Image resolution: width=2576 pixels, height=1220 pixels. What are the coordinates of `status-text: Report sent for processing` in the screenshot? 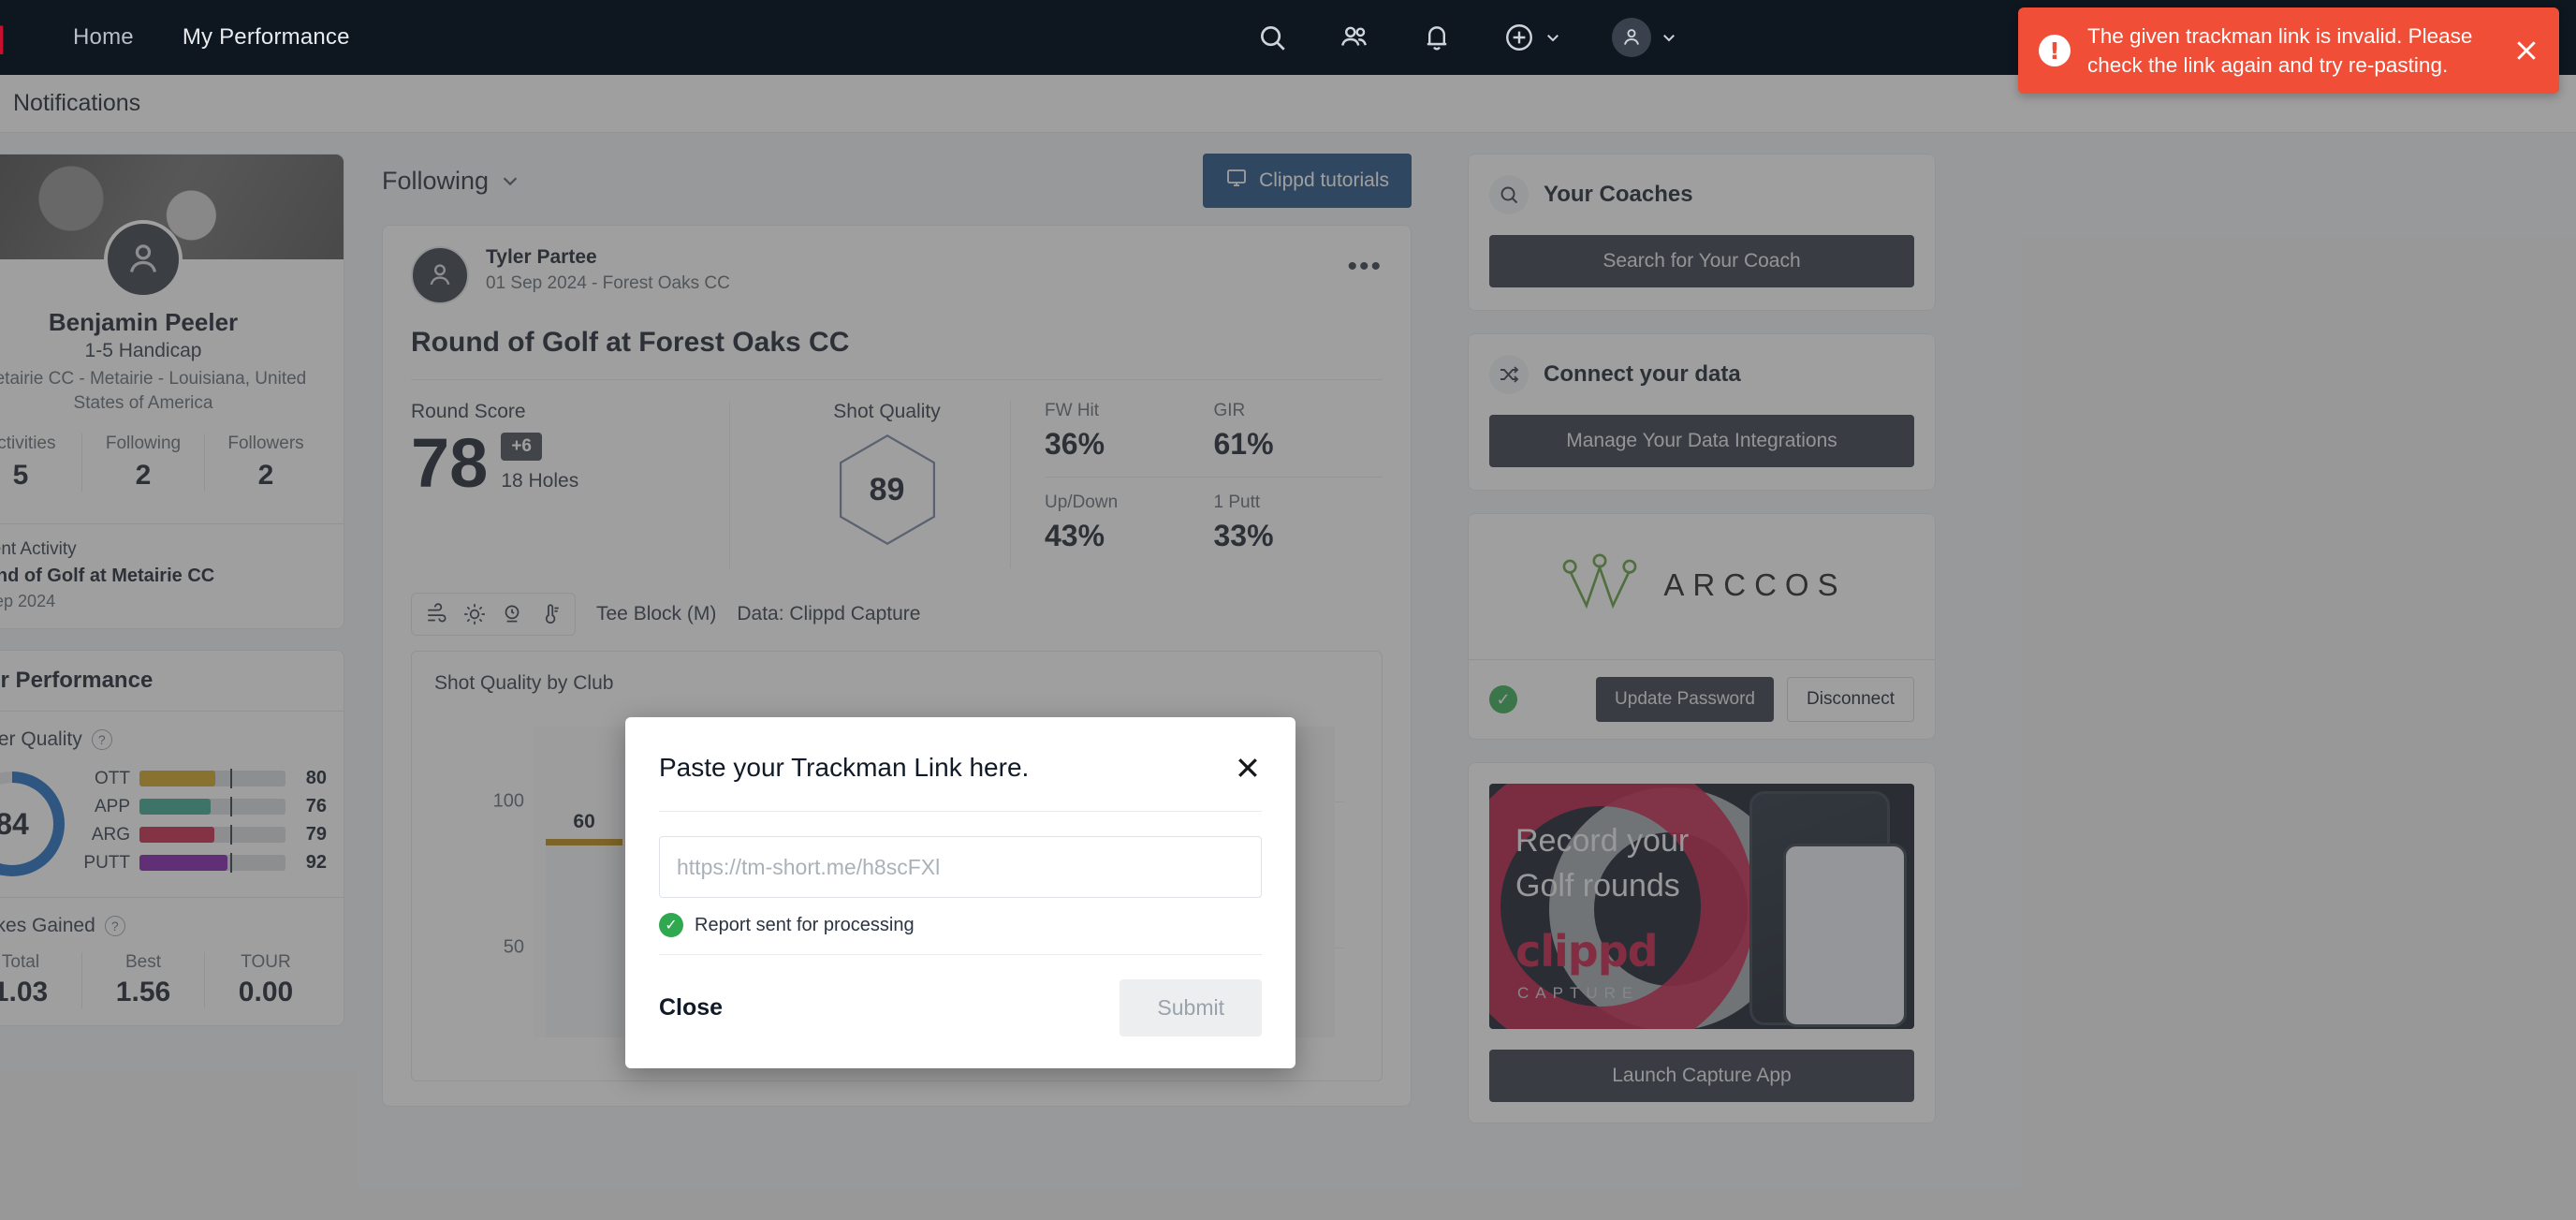 It's located at (805, 924).